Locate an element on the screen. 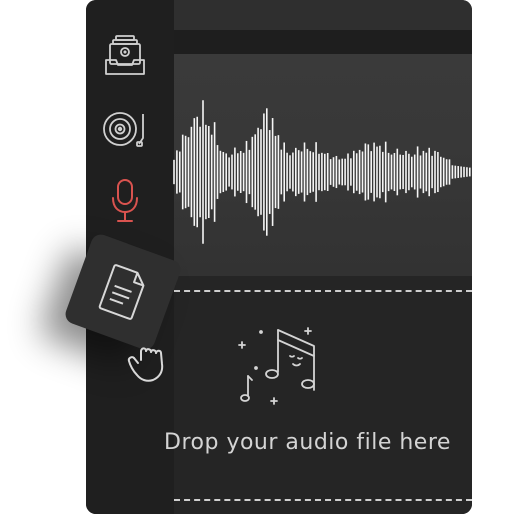  drop-zone-label: Drop your audio file here is located at coordinates (307, 442).